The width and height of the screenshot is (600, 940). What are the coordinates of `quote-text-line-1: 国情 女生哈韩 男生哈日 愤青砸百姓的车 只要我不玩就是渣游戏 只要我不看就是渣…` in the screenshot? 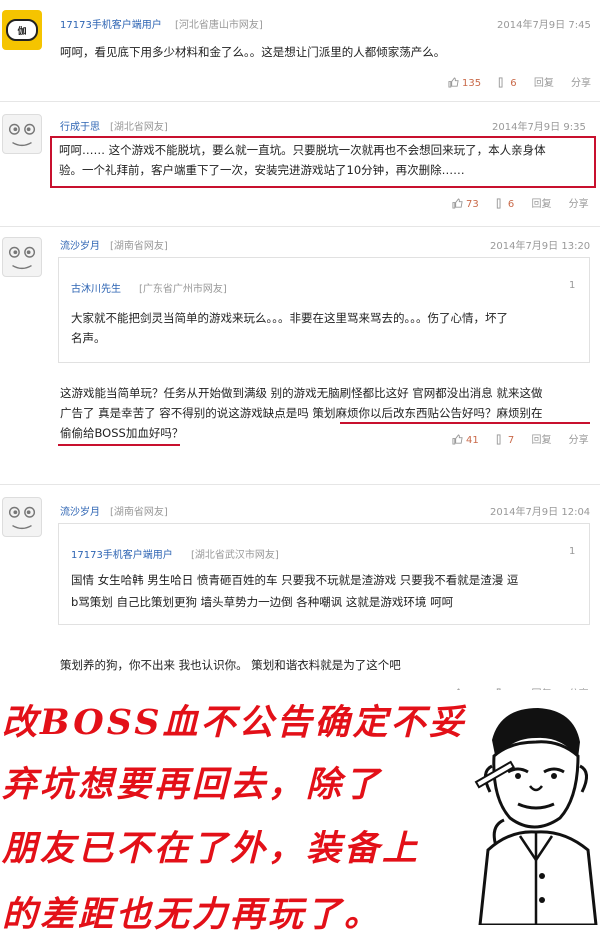 It's located at (295, 580).